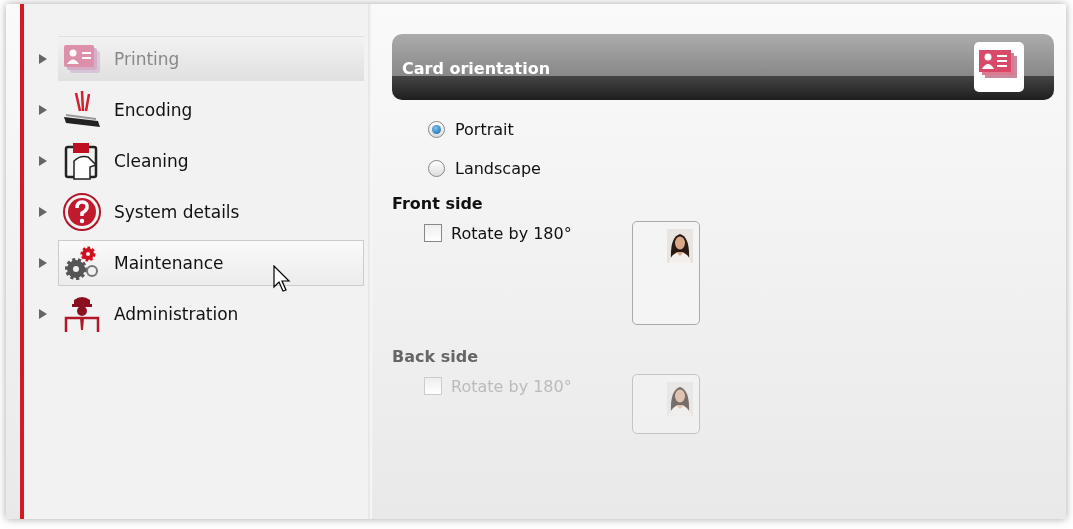 The image size is (1073, 529). I want to click on administrator-icon, so click(82, 314).